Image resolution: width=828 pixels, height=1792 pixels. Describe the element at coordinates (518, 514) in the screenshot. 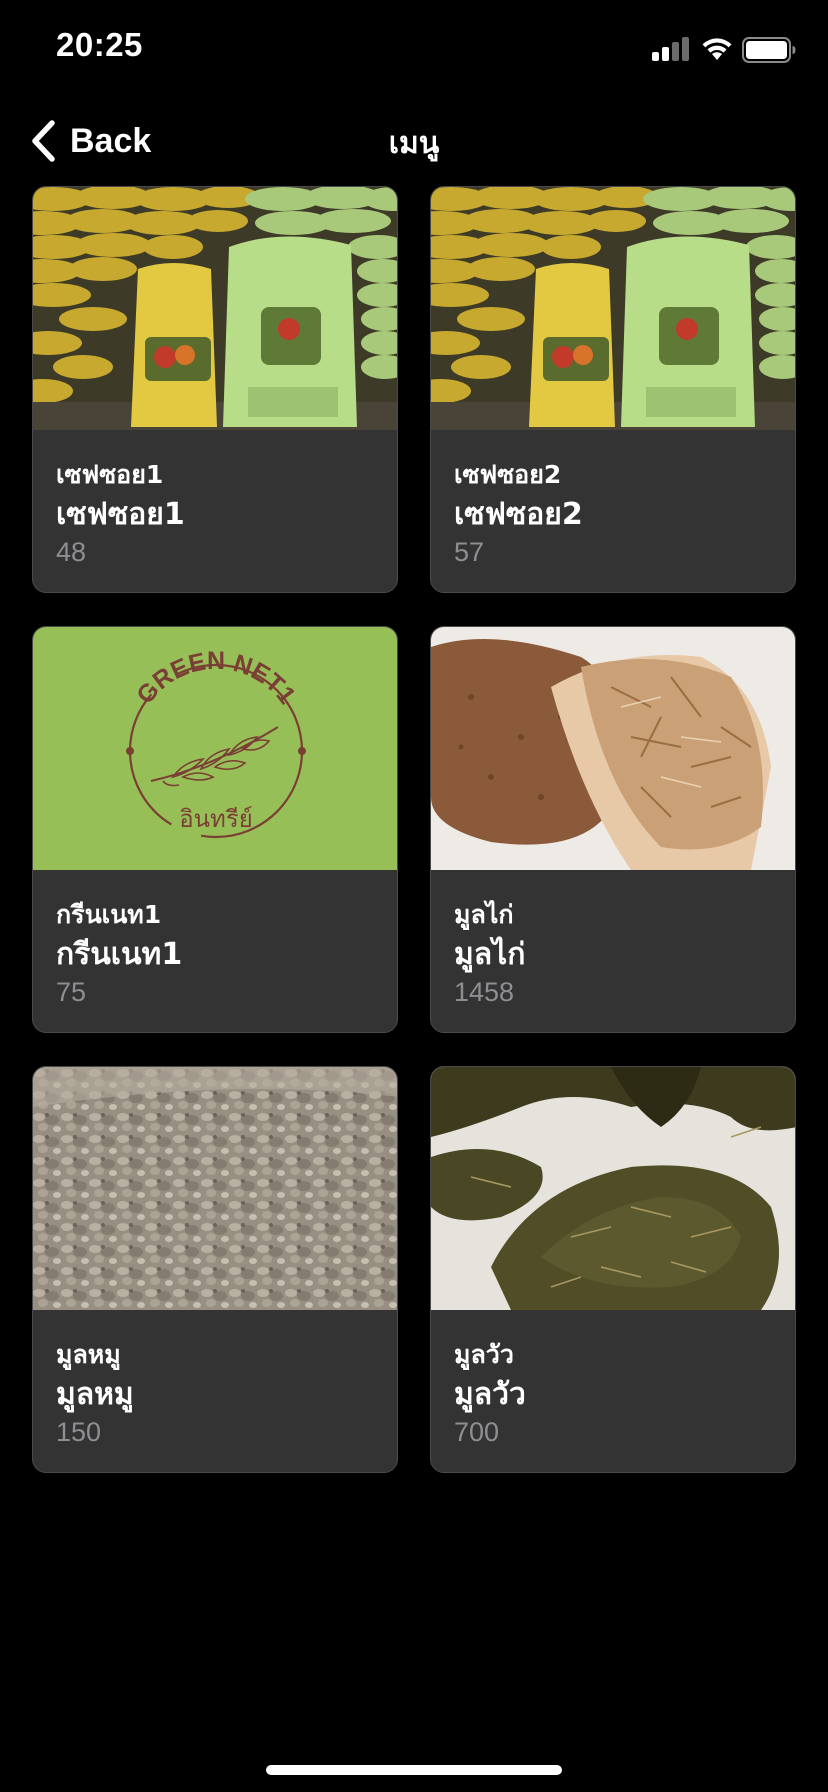

I see `card-title: เซฟซอย2` at that location.